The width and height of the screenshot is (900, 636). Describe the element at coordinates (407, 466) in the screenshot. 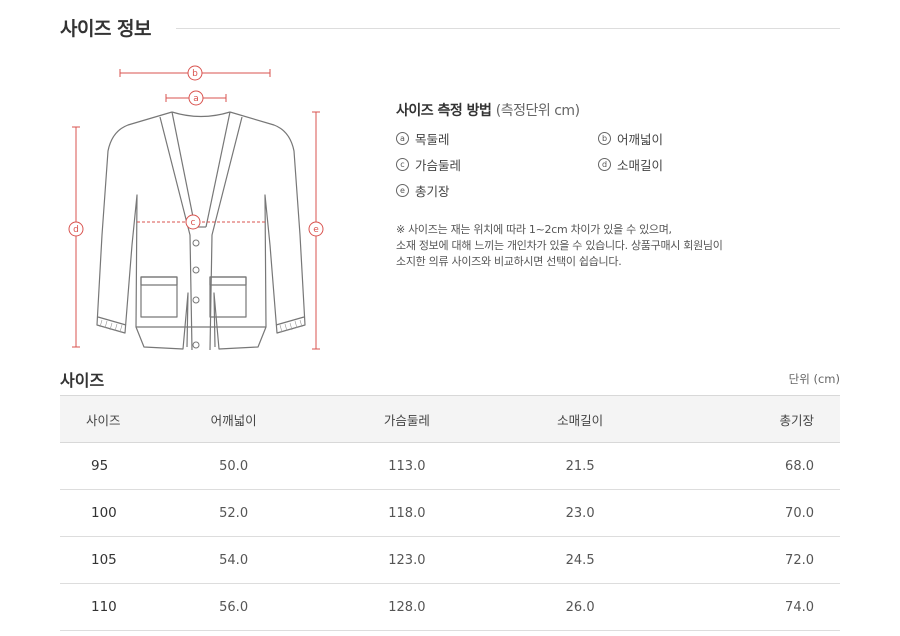

I see `cell-chest: 113.0` at that location.